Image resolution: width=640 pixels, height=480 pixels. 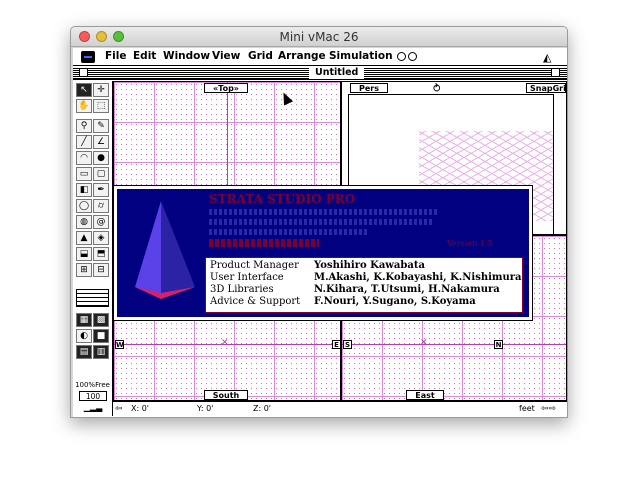 What do you see at coordinates (84, 126) in the screenshot?
I see `zoom-tool-icon: ⚲` at bounding box center [84, 126].